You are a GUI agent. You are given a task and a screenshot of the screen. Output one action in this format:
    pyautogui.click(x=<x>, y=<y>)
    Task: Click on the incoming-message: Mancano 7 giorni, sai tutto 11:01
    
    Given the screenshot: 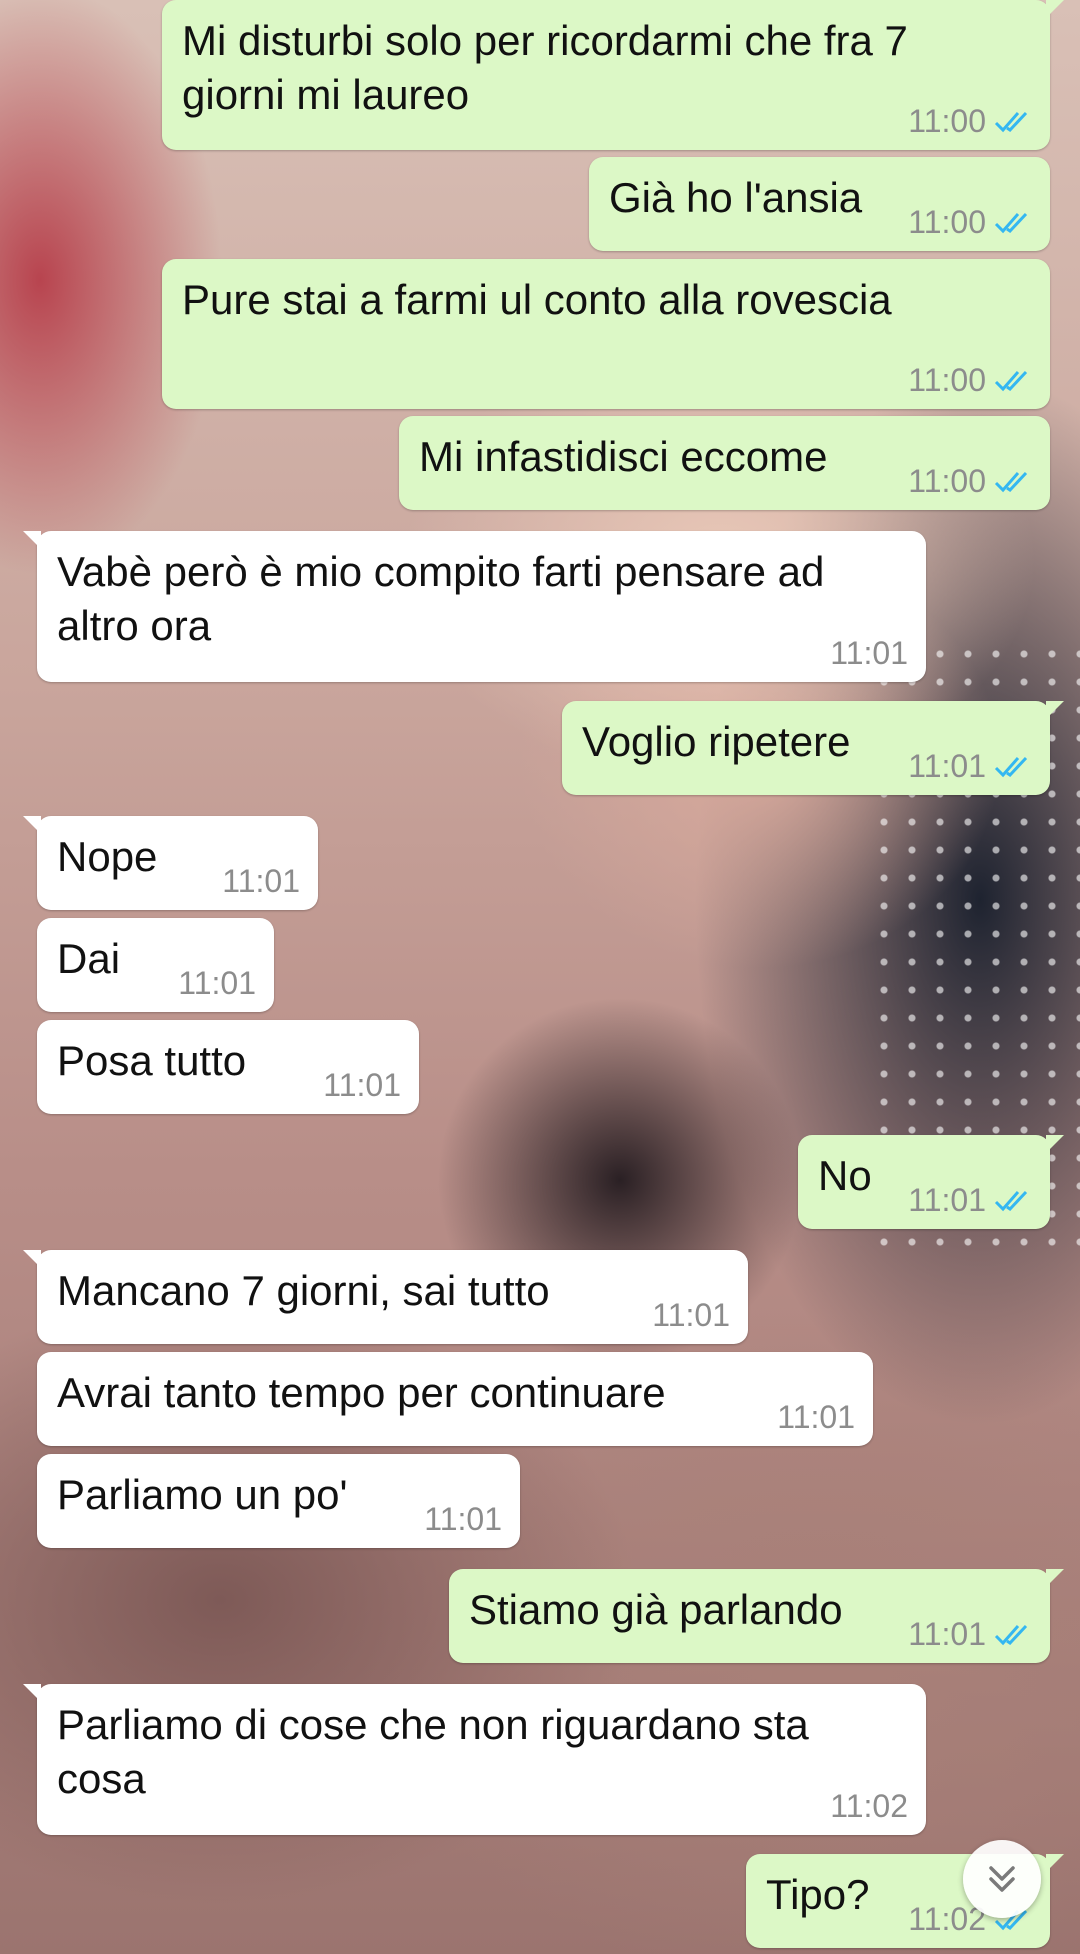 What is the action you would take?
    pyautogui.click(x=385, y=1297)
    